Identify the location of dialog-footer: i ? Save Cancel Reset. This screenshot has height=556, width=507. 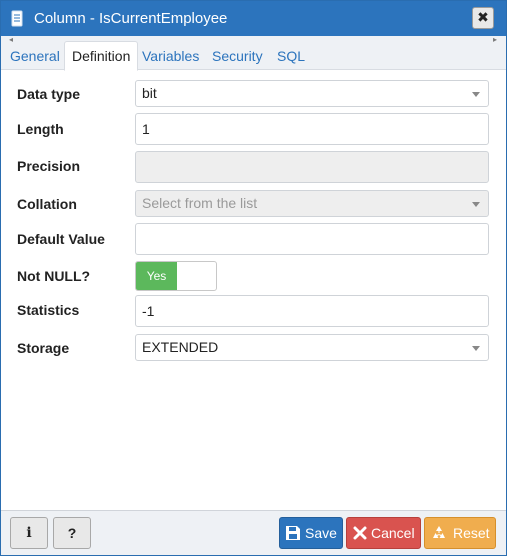
(253, 532).